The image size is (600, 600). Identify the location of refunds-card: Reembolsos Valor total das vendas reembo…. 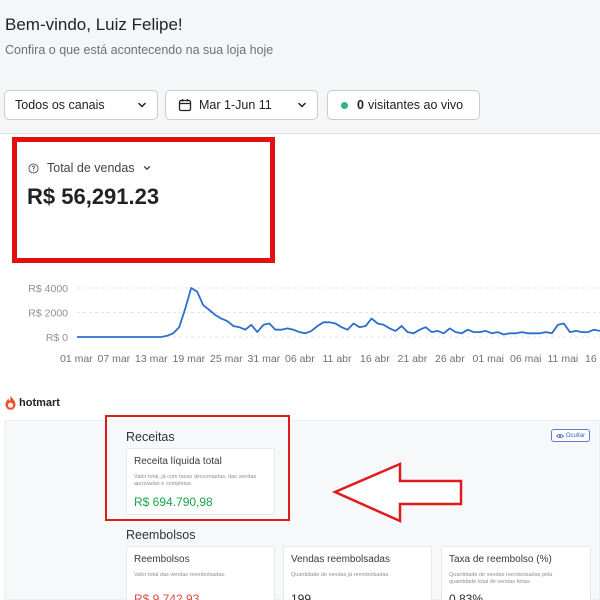
(200, 573).